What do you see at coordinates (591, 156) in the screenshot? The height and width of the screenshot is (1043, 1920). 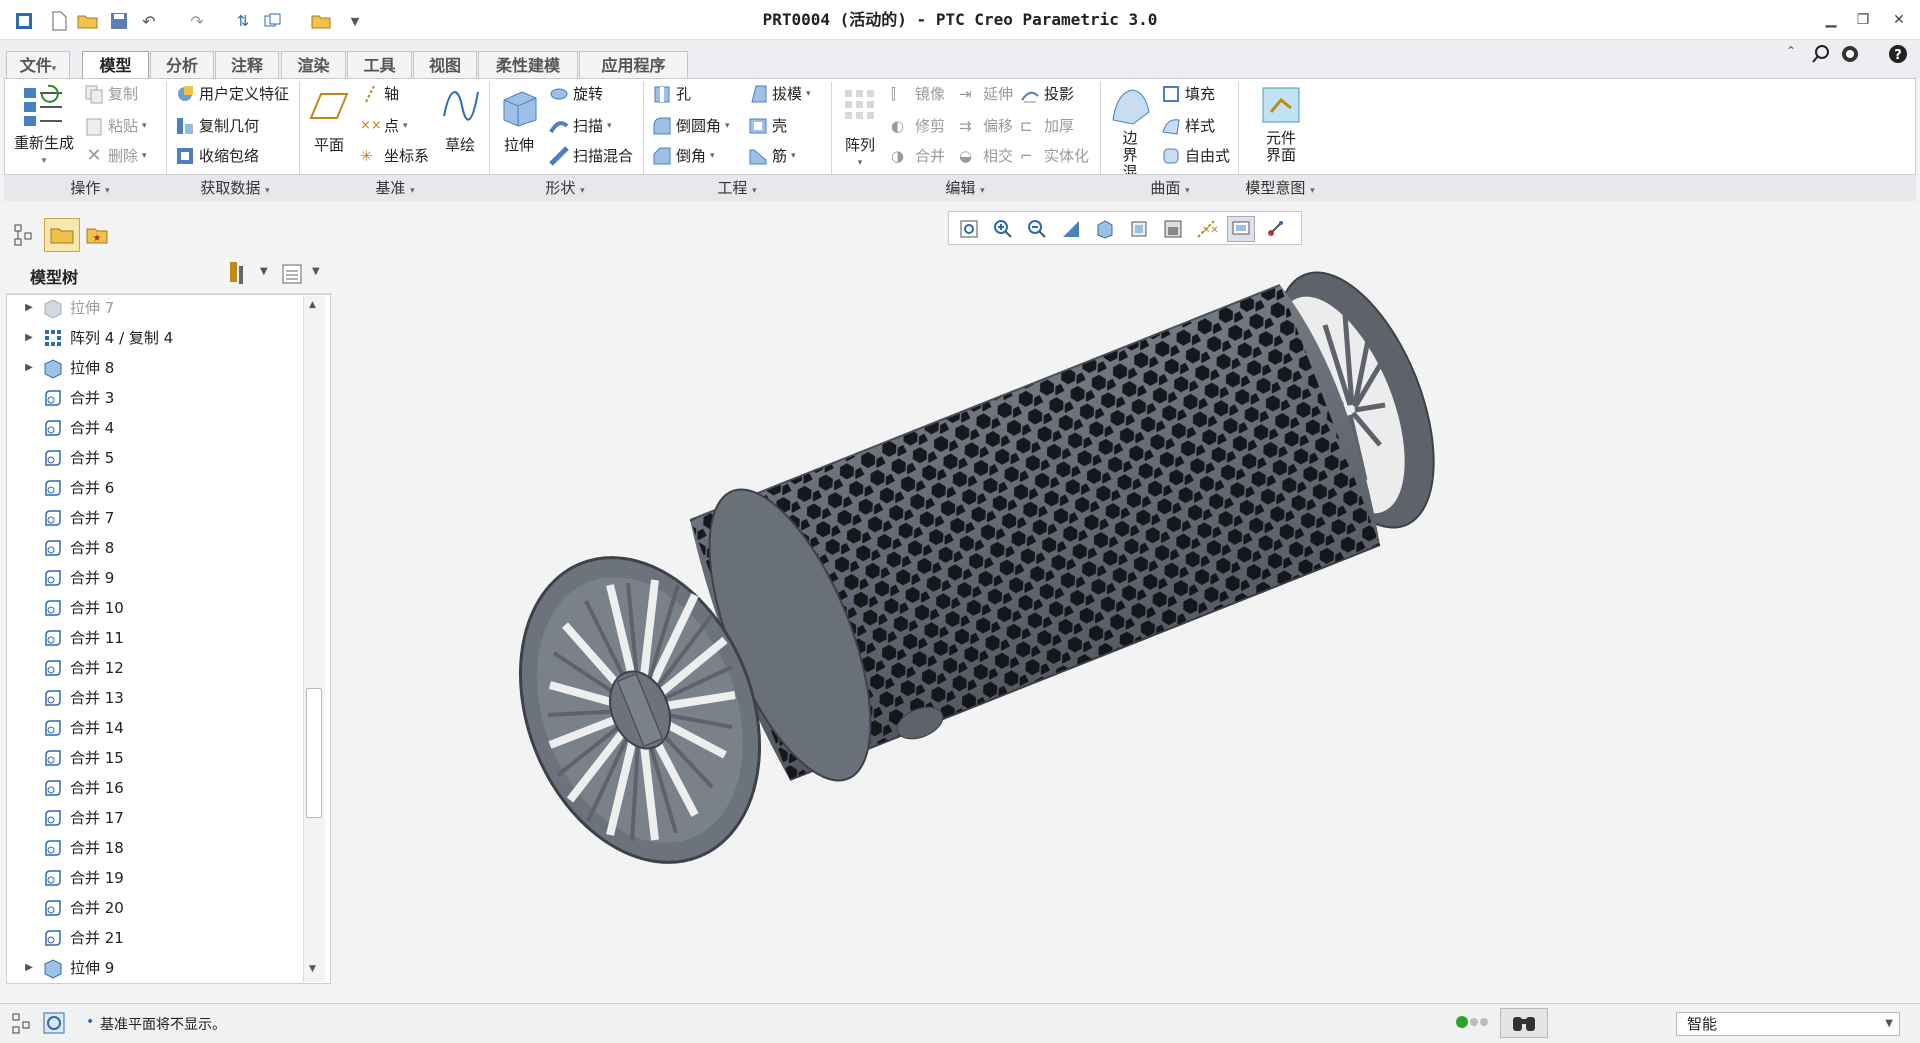 I see `swept-blend-button: 扫描混合` at bounding box center [591, 156].